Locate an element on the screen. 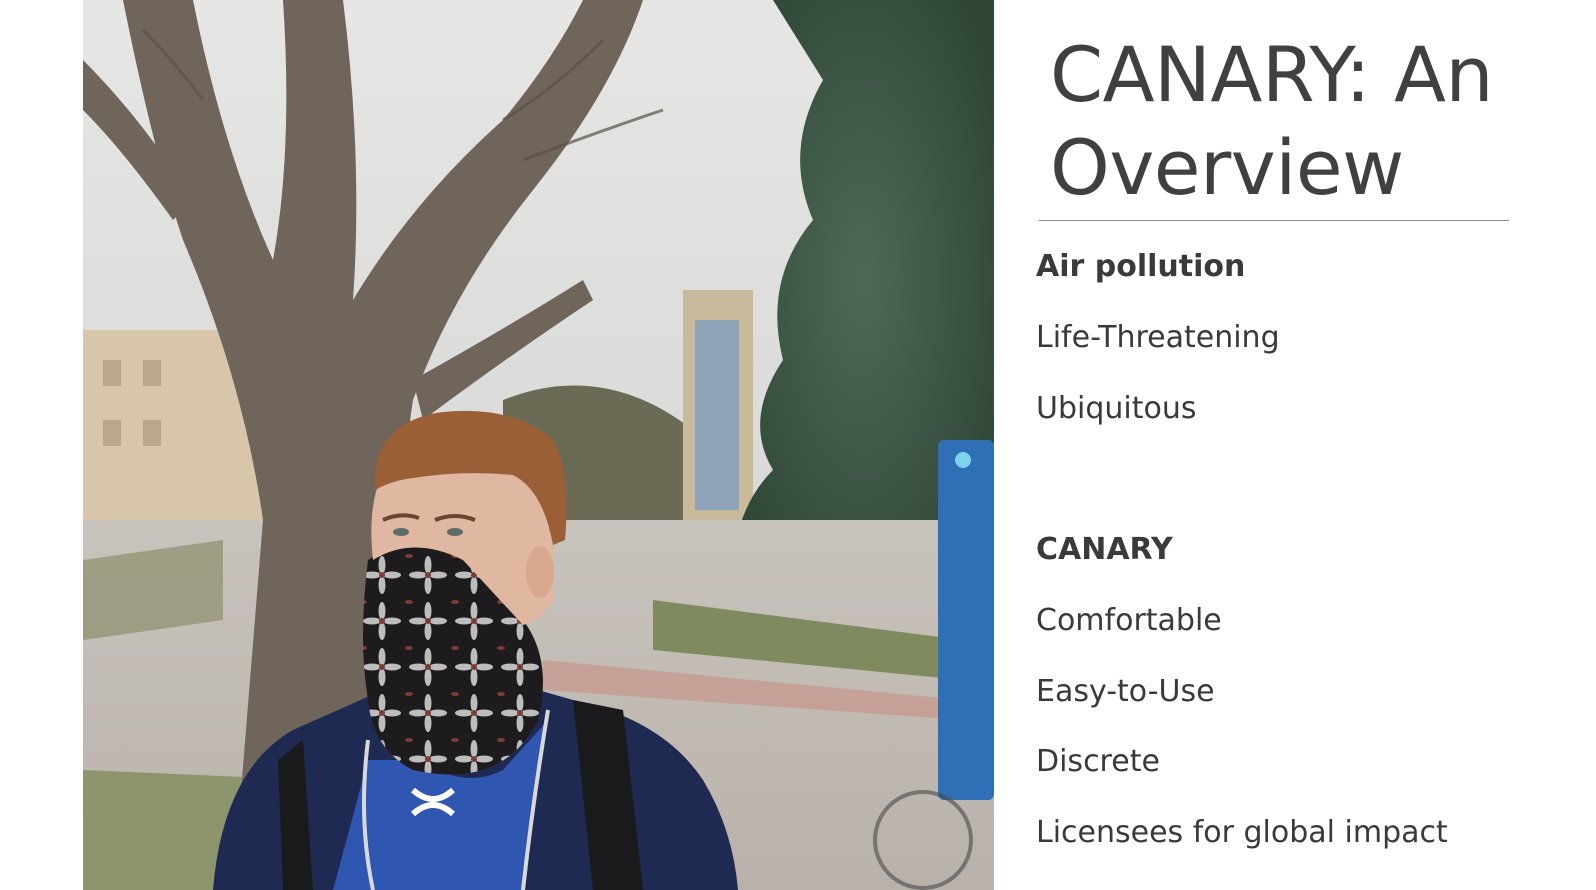 This screenshot has height=890, width=1596. bullet-ubiquitous: Ubiquitous is located at coordinates (1116, 408).